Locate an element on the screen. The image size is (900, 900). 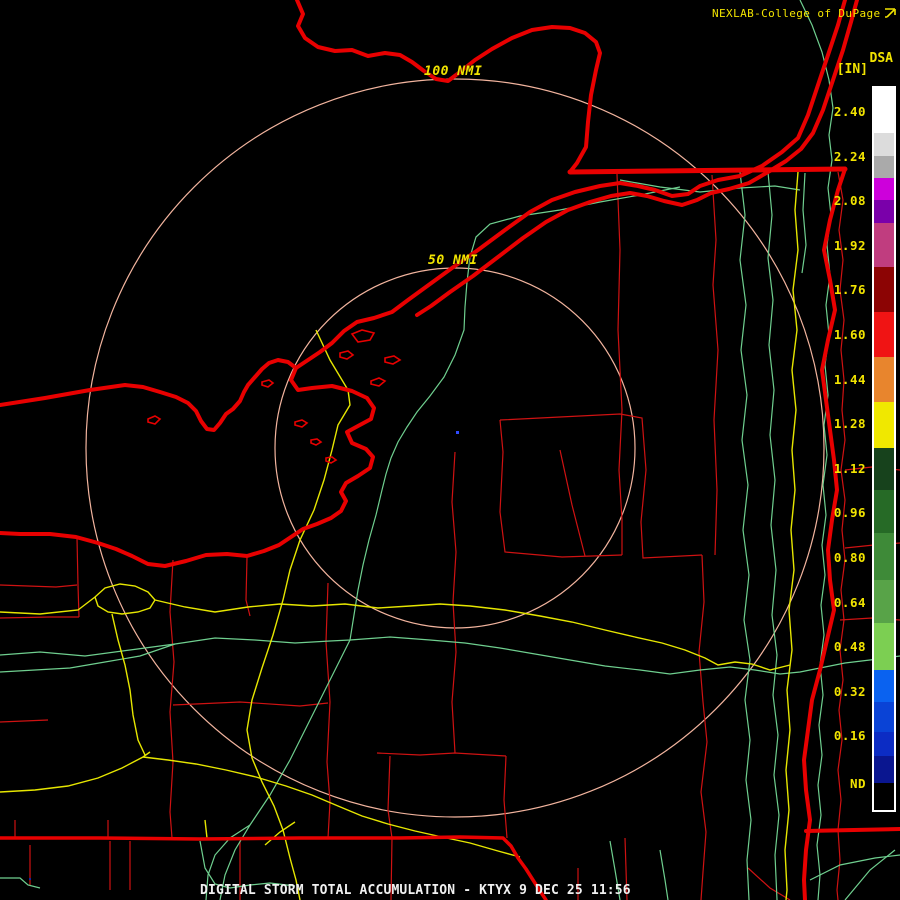
ring-label-50nmi: 50 NMI is located at coordinates (453, 260).